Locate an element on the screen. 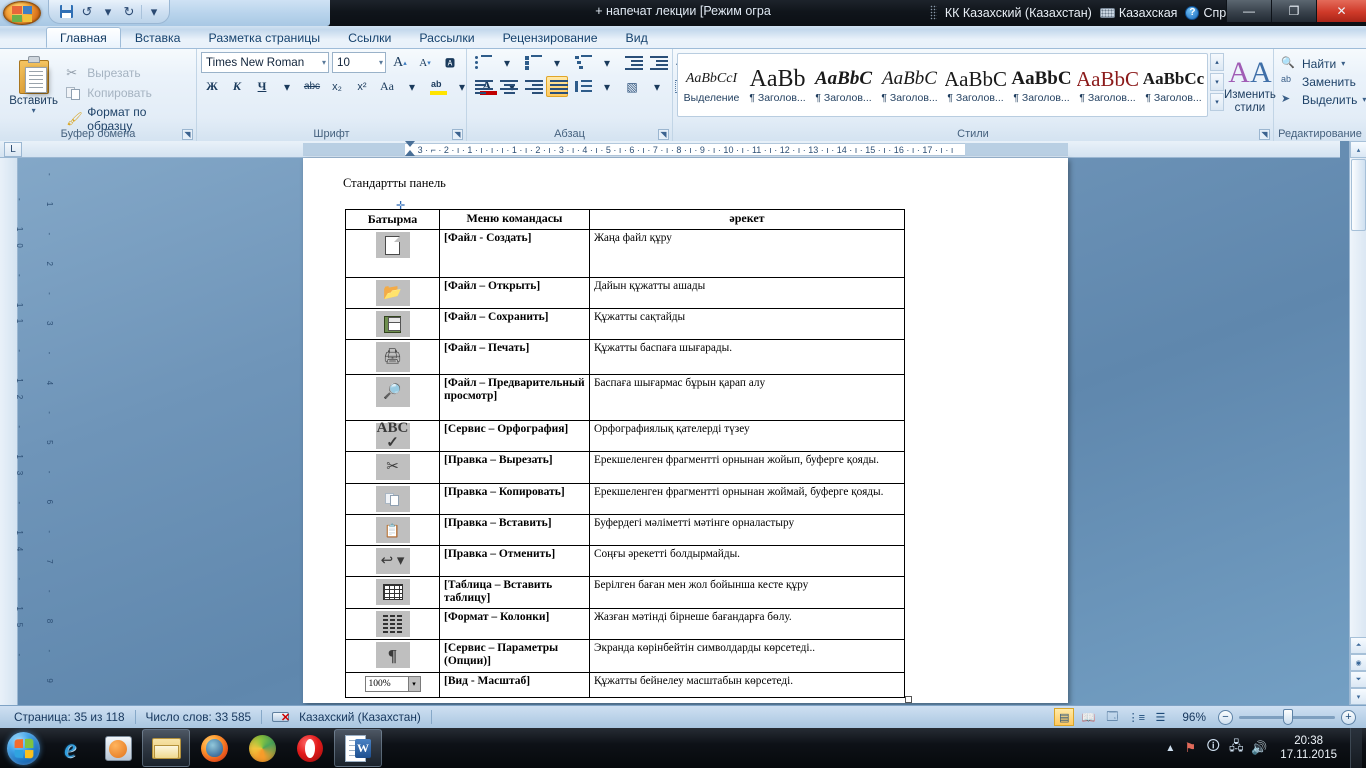  zoom-slider-track is located at coordinates (1287, 716).